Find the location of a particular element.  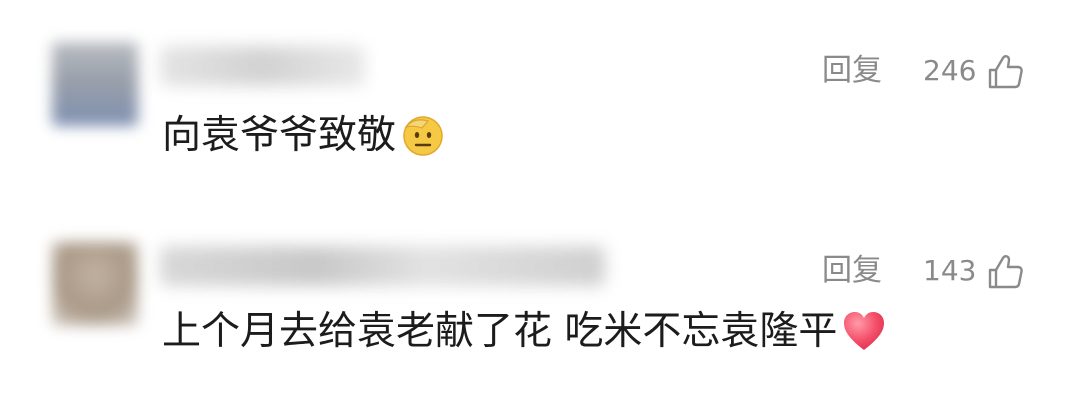

comment-text: 向袁爷爷致敬 is located at coordinates (304, 136).